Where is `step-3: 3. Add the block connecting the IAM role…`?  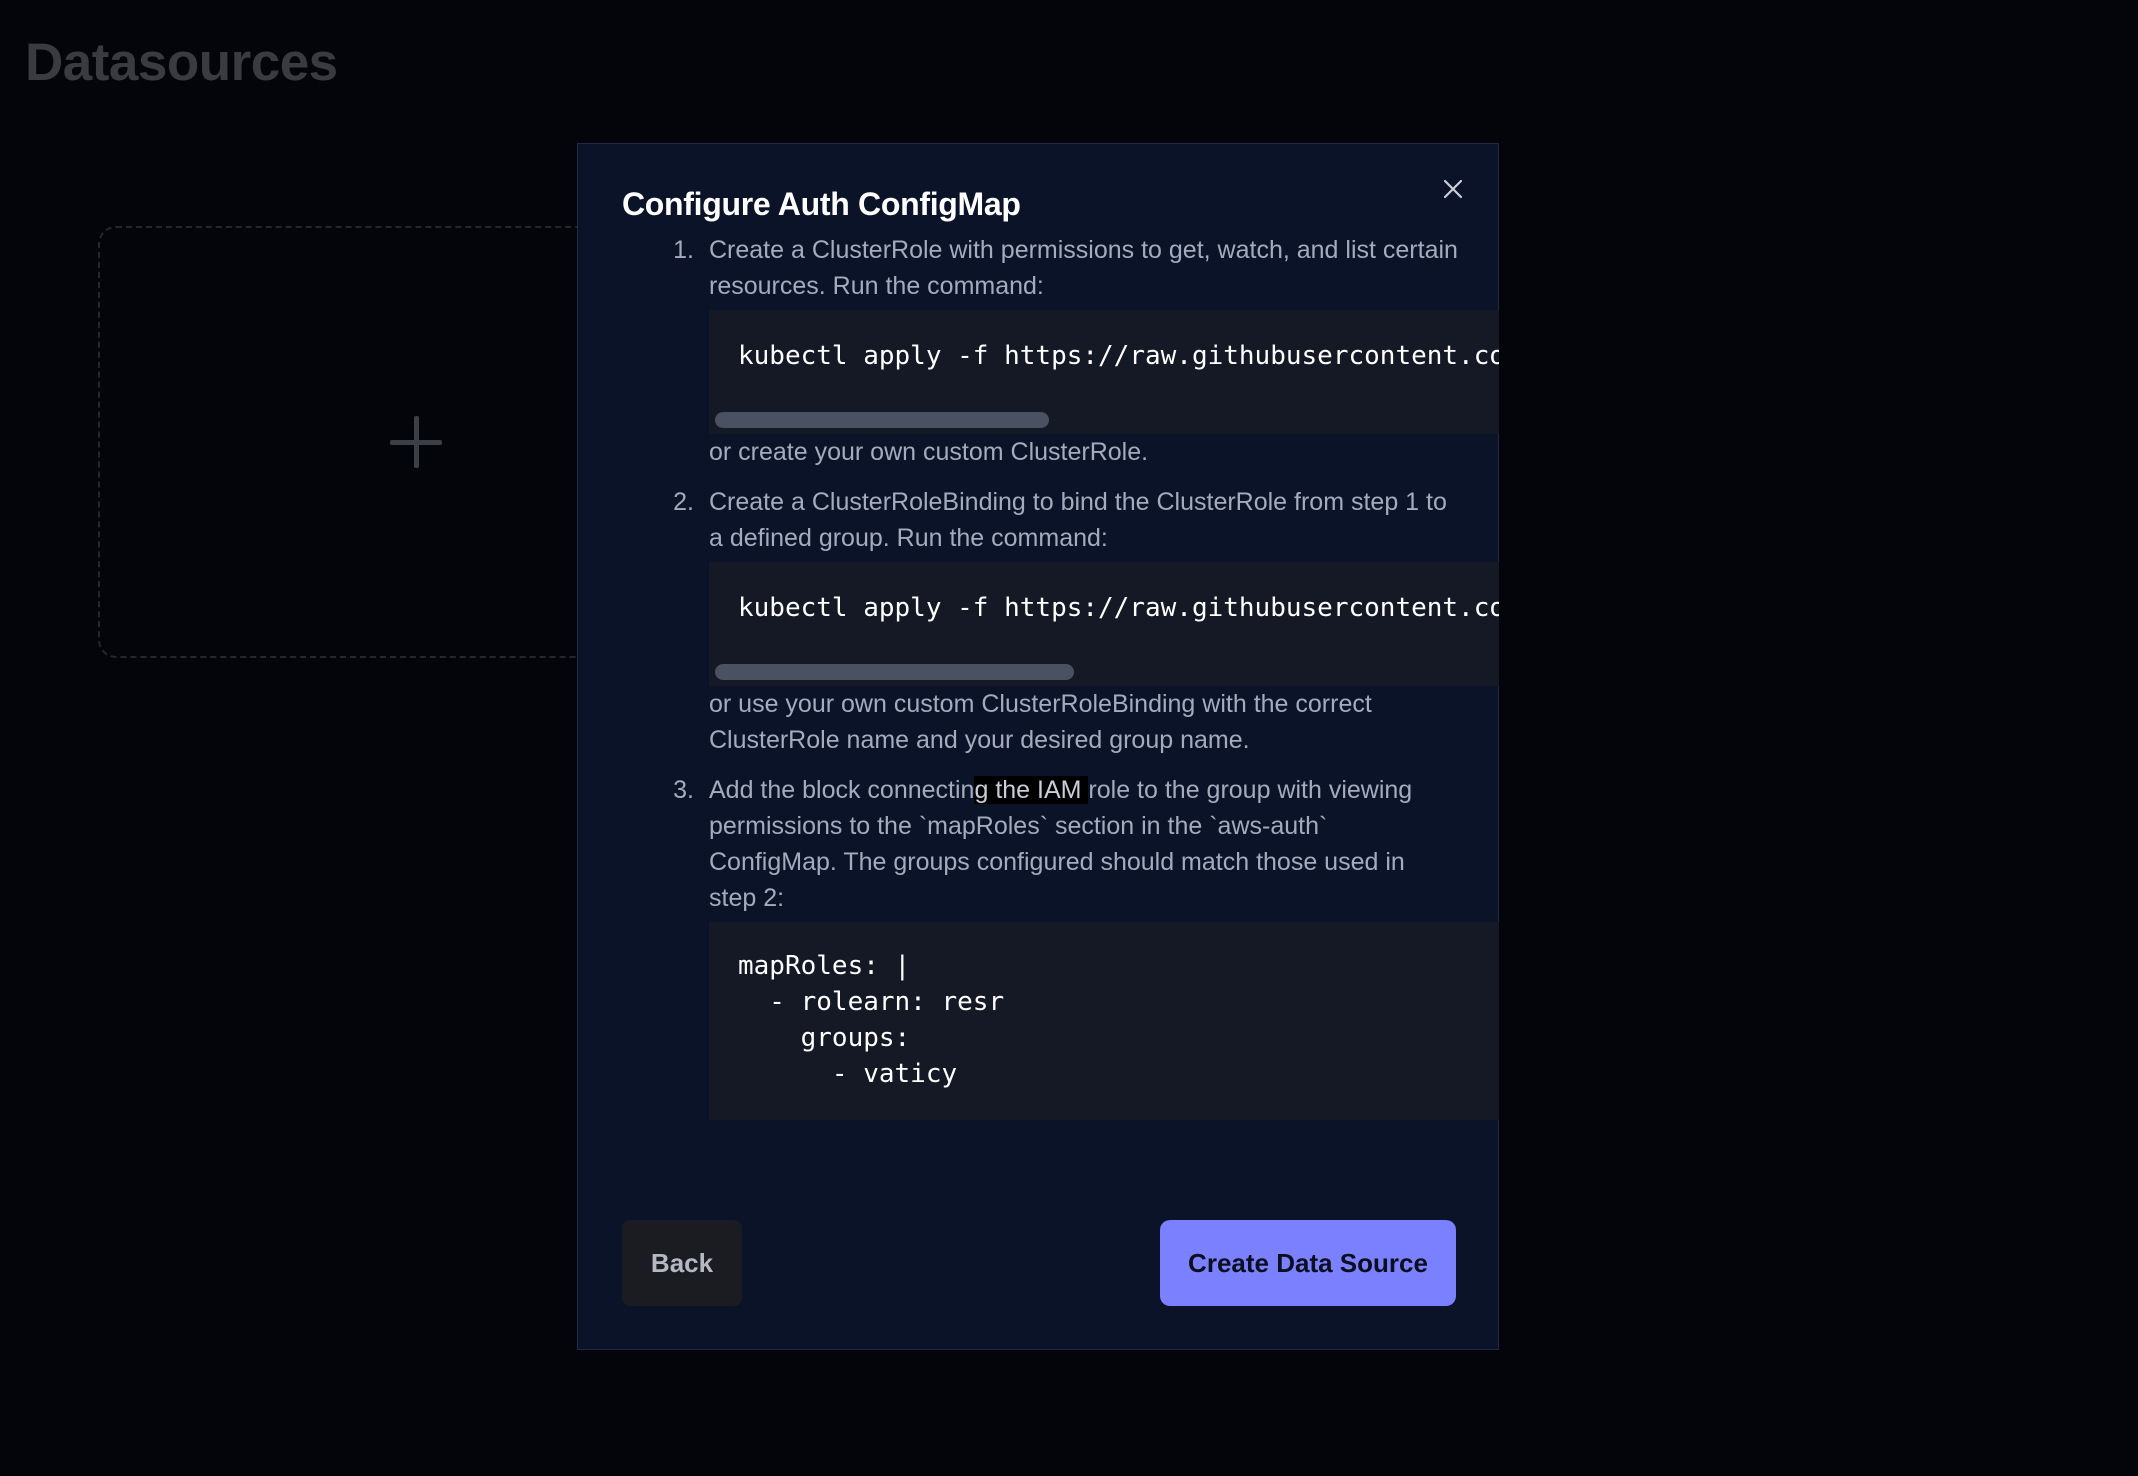 step-3: 3. Add the block connecting the IAM role… is located at coordinates (1060, 946).